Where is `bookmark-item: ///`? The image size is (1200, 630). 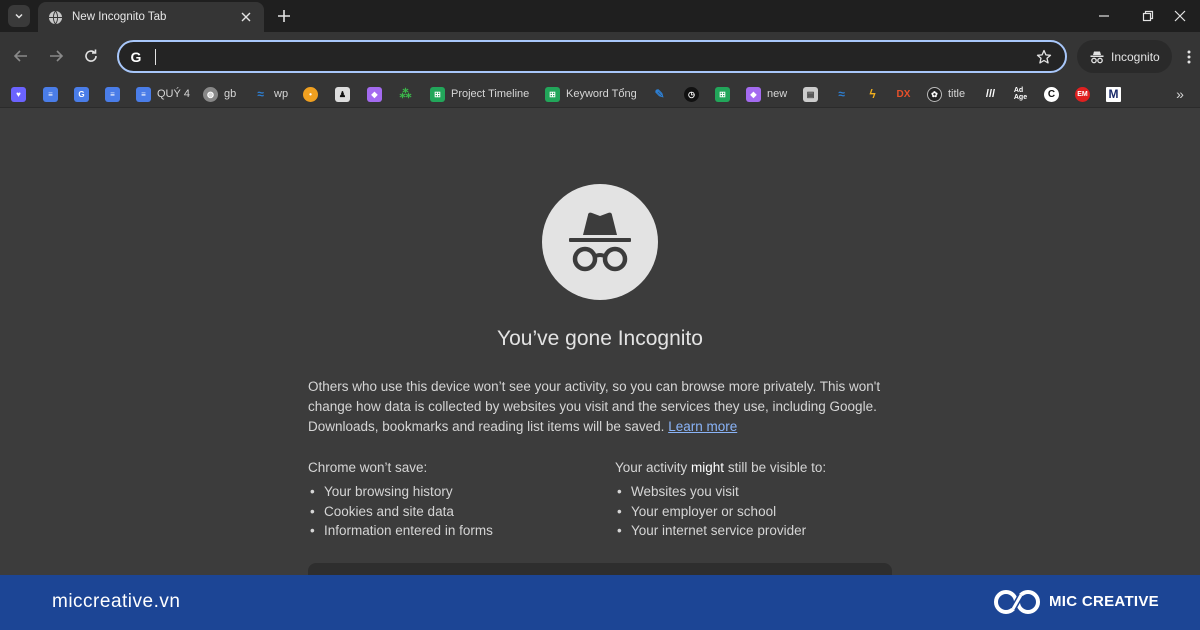 bookmark-item: /// is located at coordinates (990, 94).